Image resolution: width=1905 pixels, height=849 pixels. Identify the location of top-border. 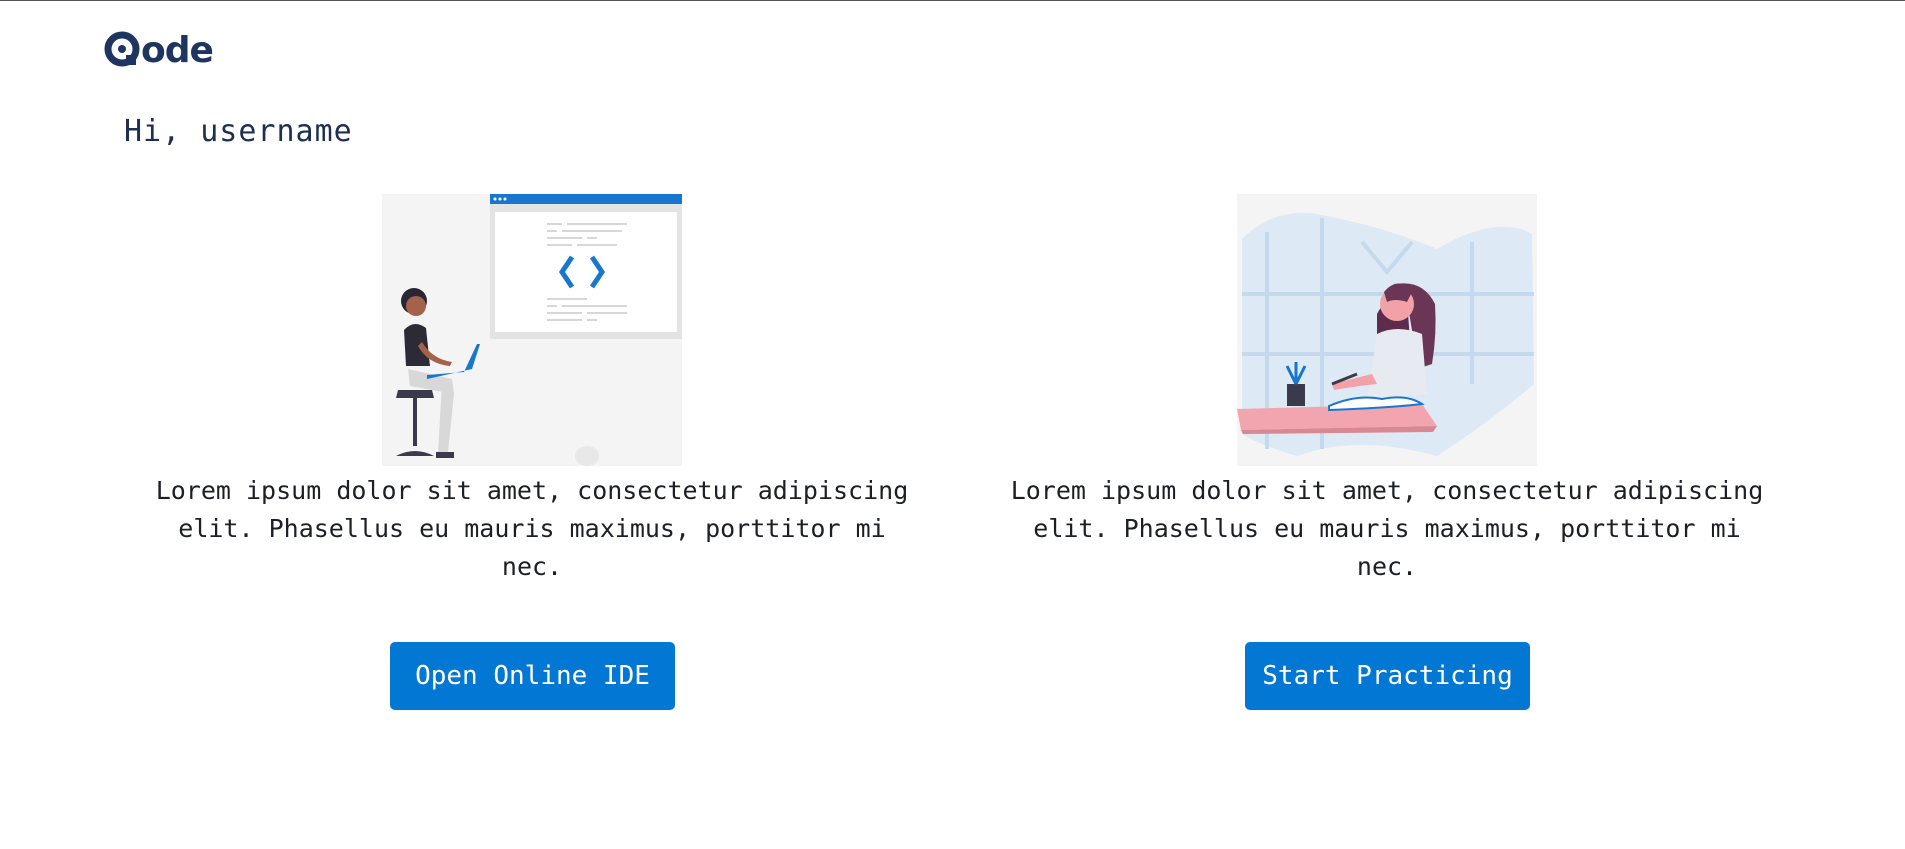
(952, 0).